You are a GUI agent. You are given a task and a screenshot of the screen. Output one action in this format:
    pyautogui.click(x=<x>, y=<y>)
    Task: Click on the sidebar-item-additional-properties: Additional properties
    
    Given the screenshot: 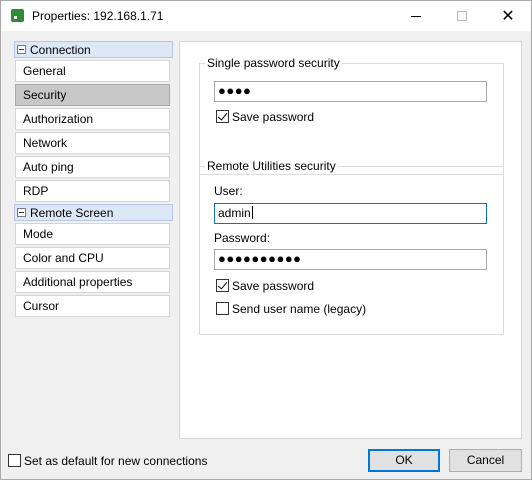 What is the action you would take?
    pyautogui.click(x=92, y=282)
    